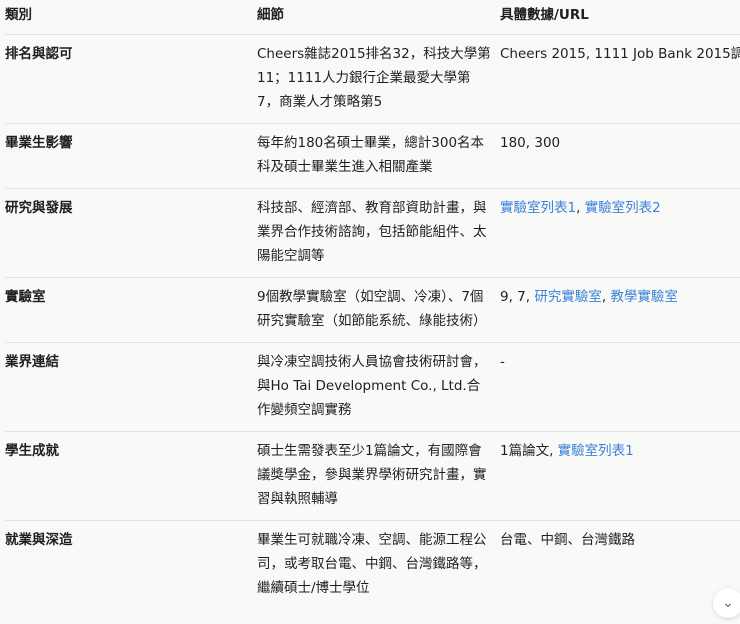 The image size is (740, 624). What do you see at coordinates (502, 362) in the screenshot?
I see `data-text: -` at bounding box center [502, 362].